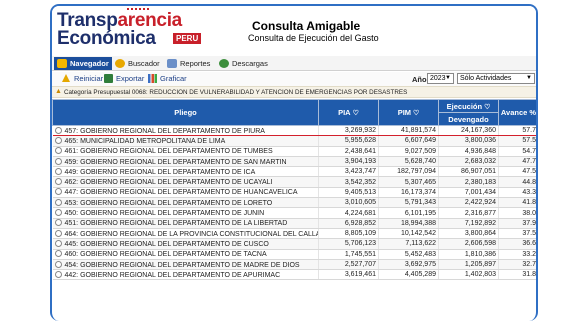  What do you see at coordinates (408, 223) in the screenshot?
I see `cell-pim: 18,994,388` at bounding box center [408, 223].